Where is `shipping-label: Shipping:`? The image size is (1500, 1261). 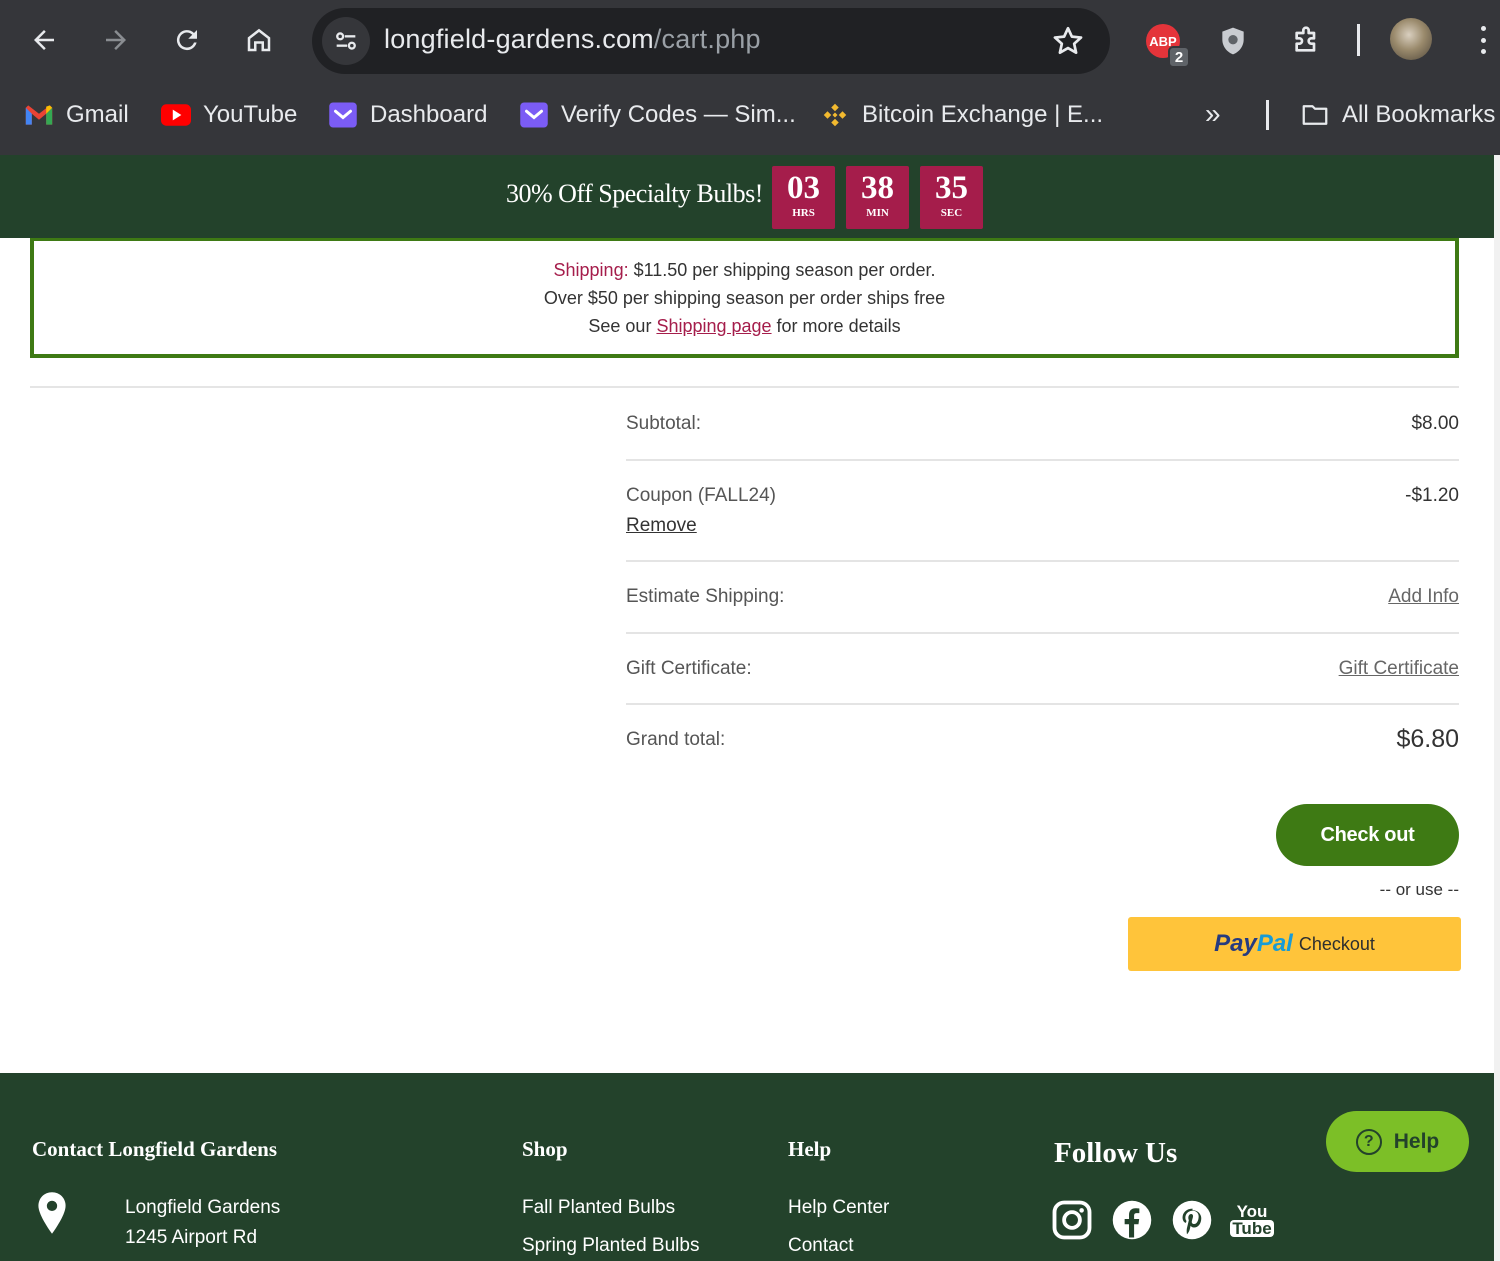
shipping-label: Shipping: is located at coordinates (591, 270).